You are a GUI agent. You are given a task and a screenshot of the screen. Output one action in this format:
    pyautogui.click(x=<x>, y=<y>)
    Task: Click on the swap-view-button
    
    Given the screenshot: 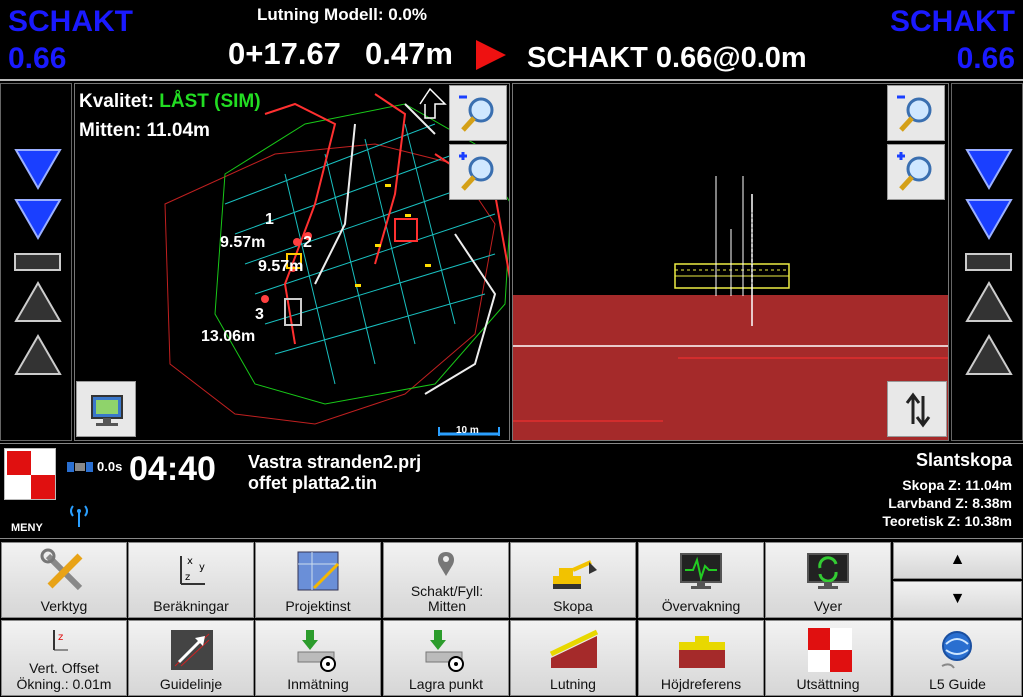 What is the action you would take?
    pyautogui.click(x=917, y=409)
    